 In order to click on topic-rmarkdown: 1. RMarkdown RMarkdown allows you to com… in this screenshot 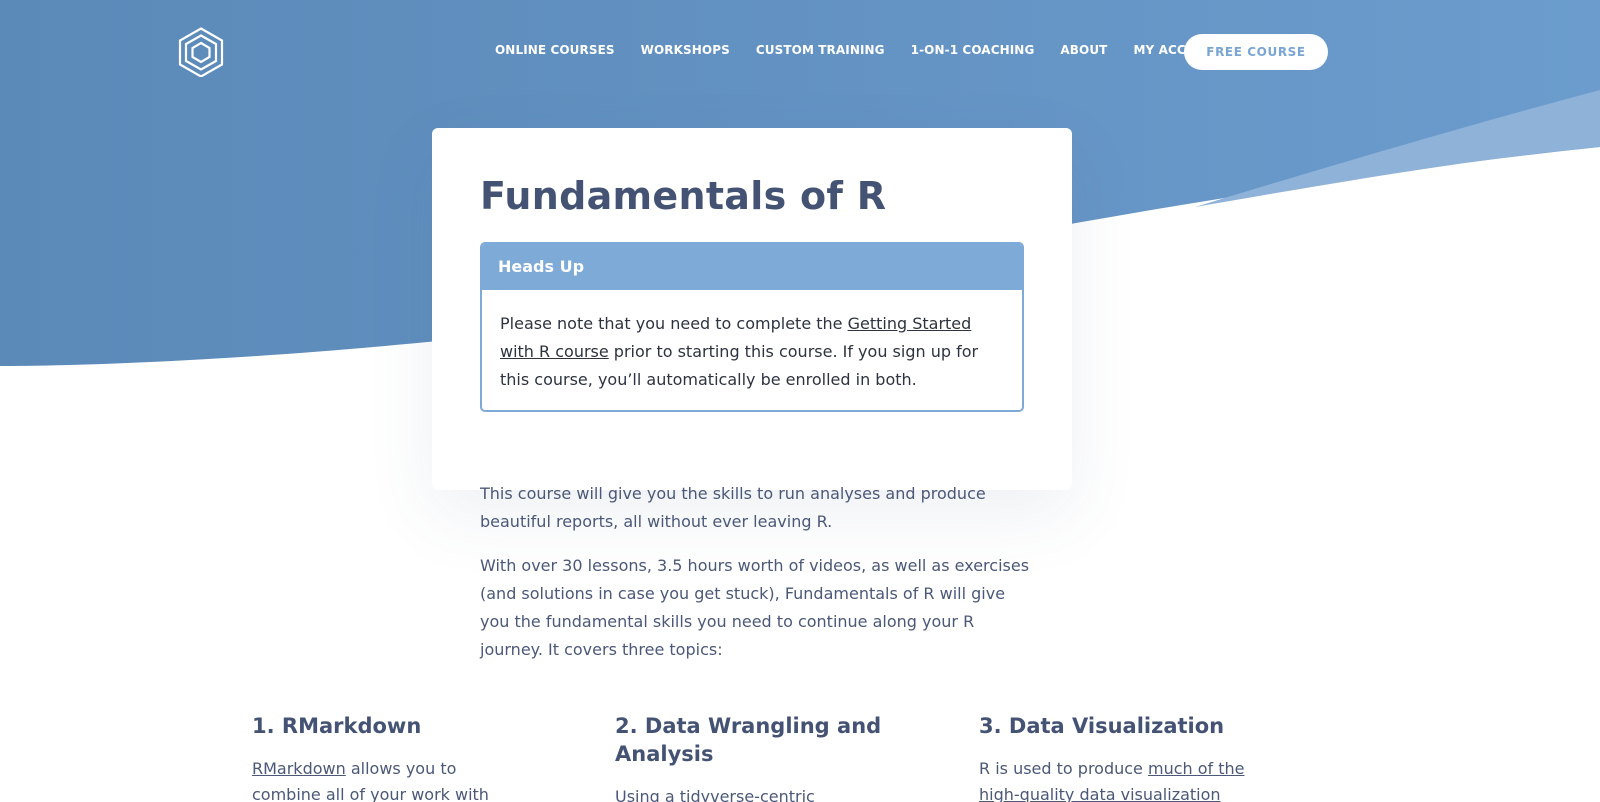, I will do `click(387, 757)`.